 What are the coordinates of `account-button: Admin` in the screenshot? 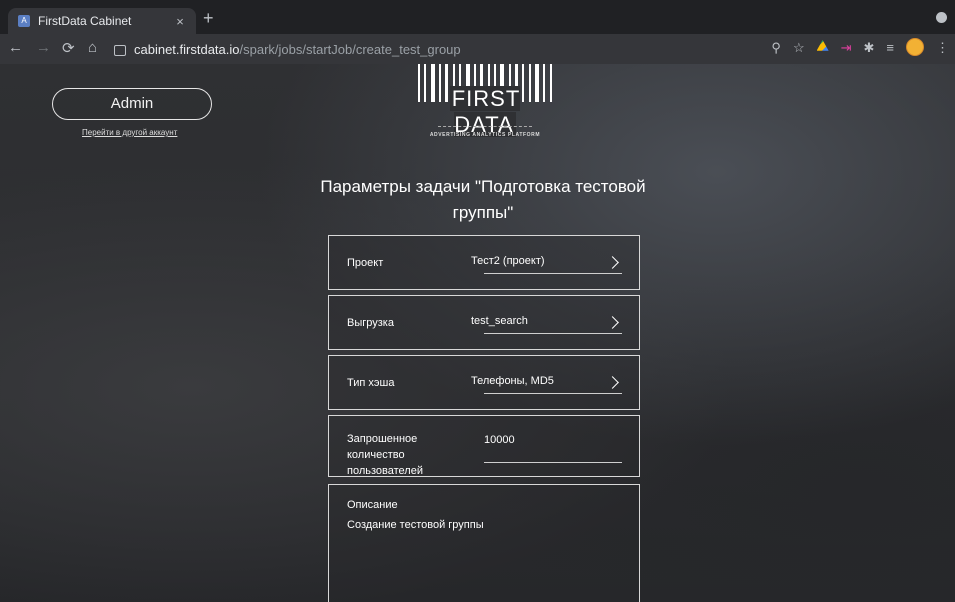 It's located at (132, 104).